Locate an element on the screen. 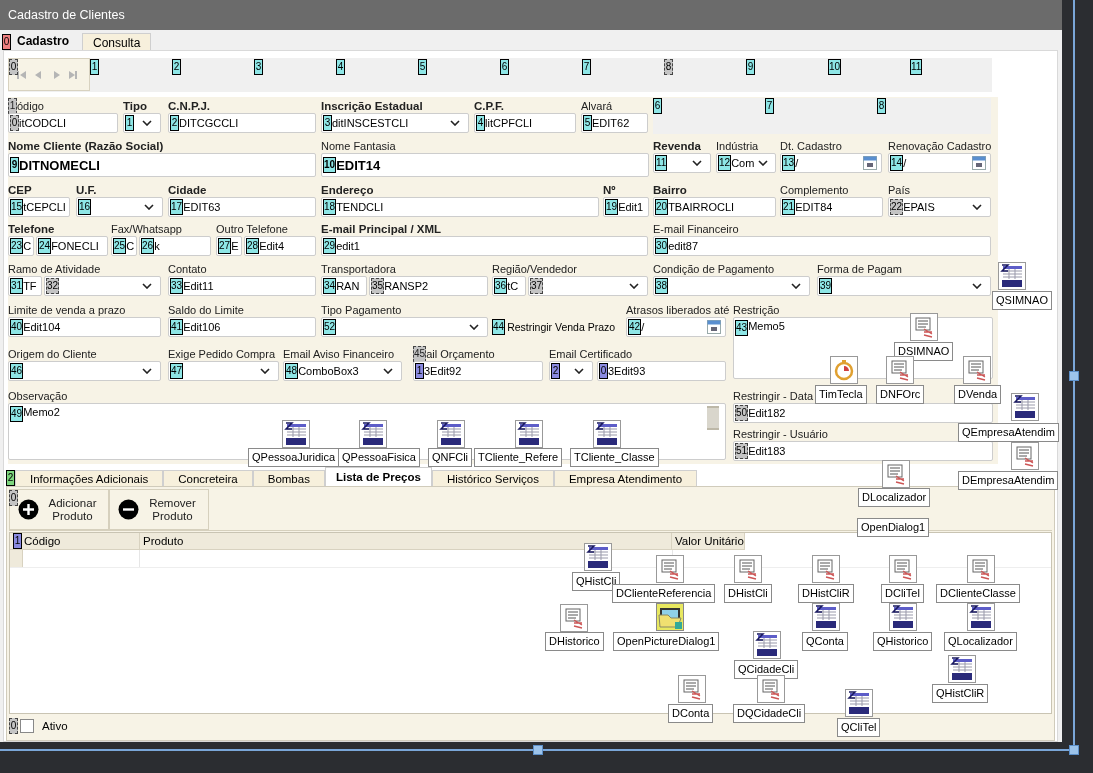  combo-box: 39 is located at coordinates (904, 286).